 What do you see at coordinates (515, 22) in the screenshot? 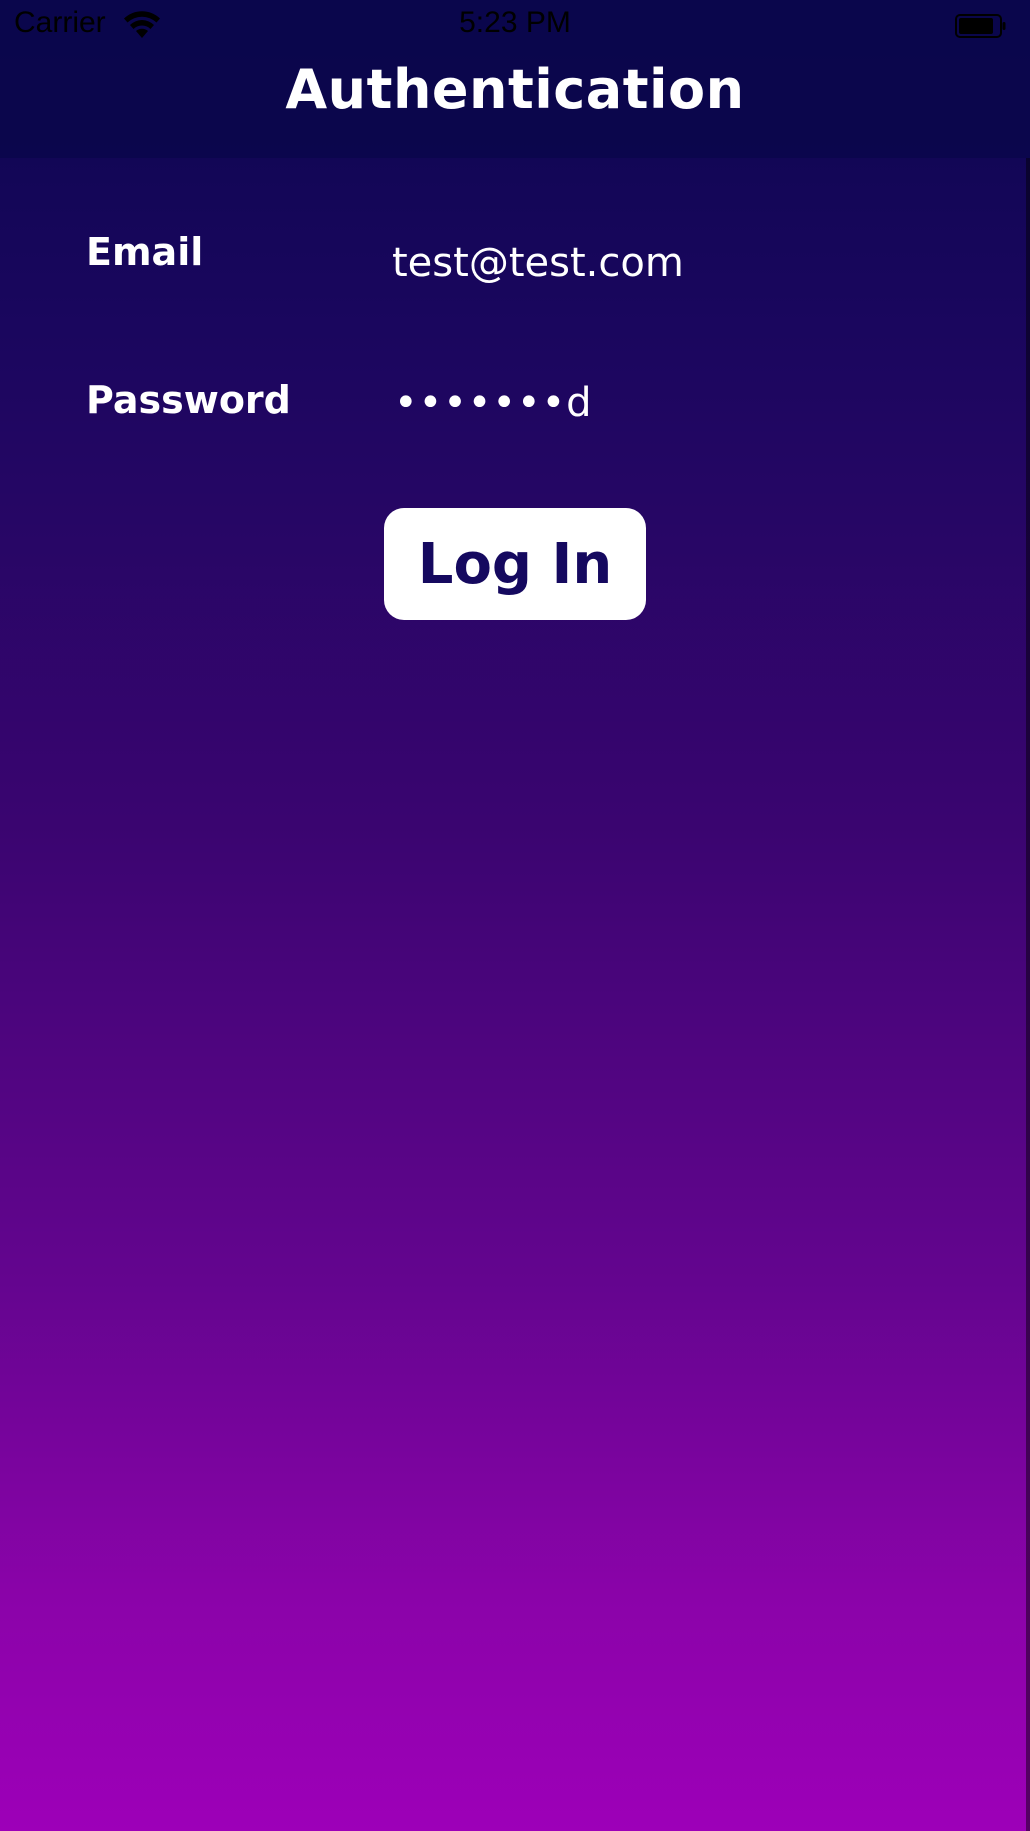
I see `status-time: 5:23 PM` at bounding box center [515, 22].